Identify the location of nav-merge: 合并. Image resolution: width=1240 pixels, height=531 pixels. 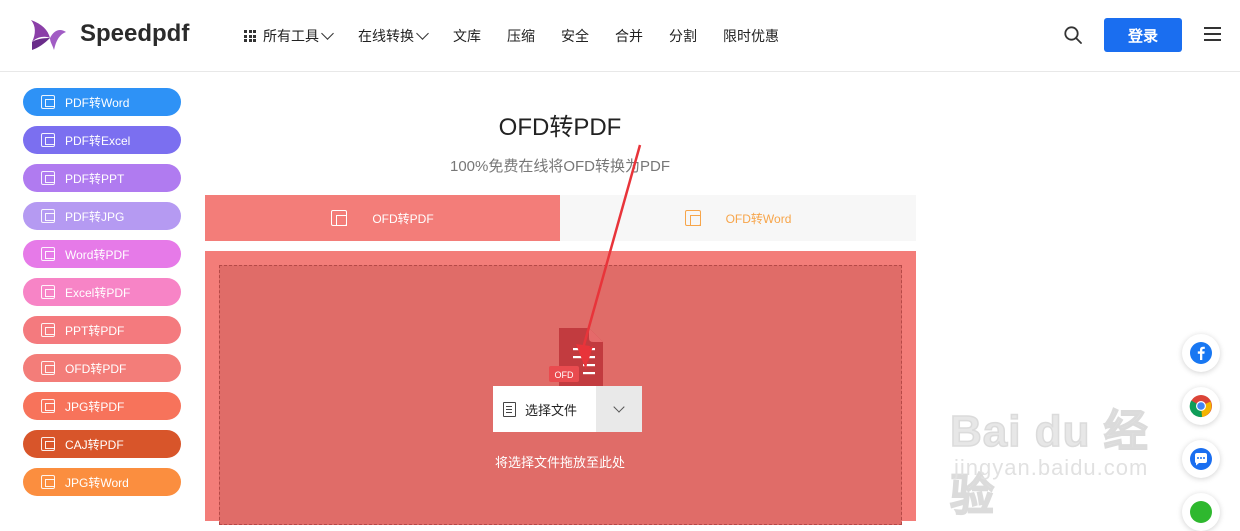
(629, 36).